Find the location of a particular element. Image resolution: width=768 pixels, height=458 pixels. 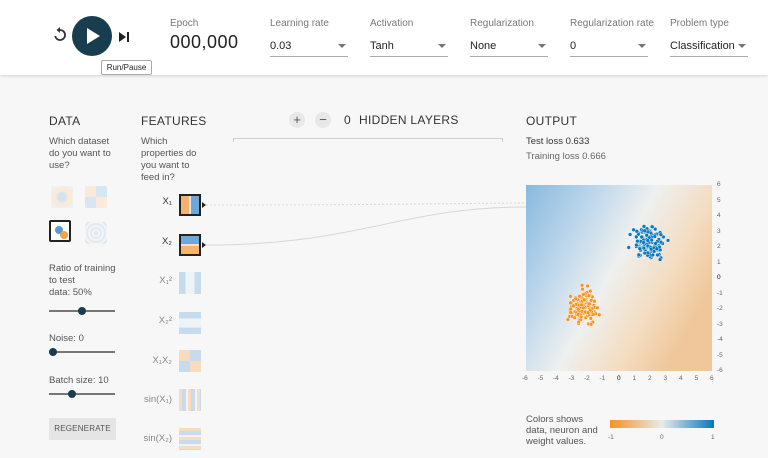

legend-line: weight values. is located at coordinates (556, 441).